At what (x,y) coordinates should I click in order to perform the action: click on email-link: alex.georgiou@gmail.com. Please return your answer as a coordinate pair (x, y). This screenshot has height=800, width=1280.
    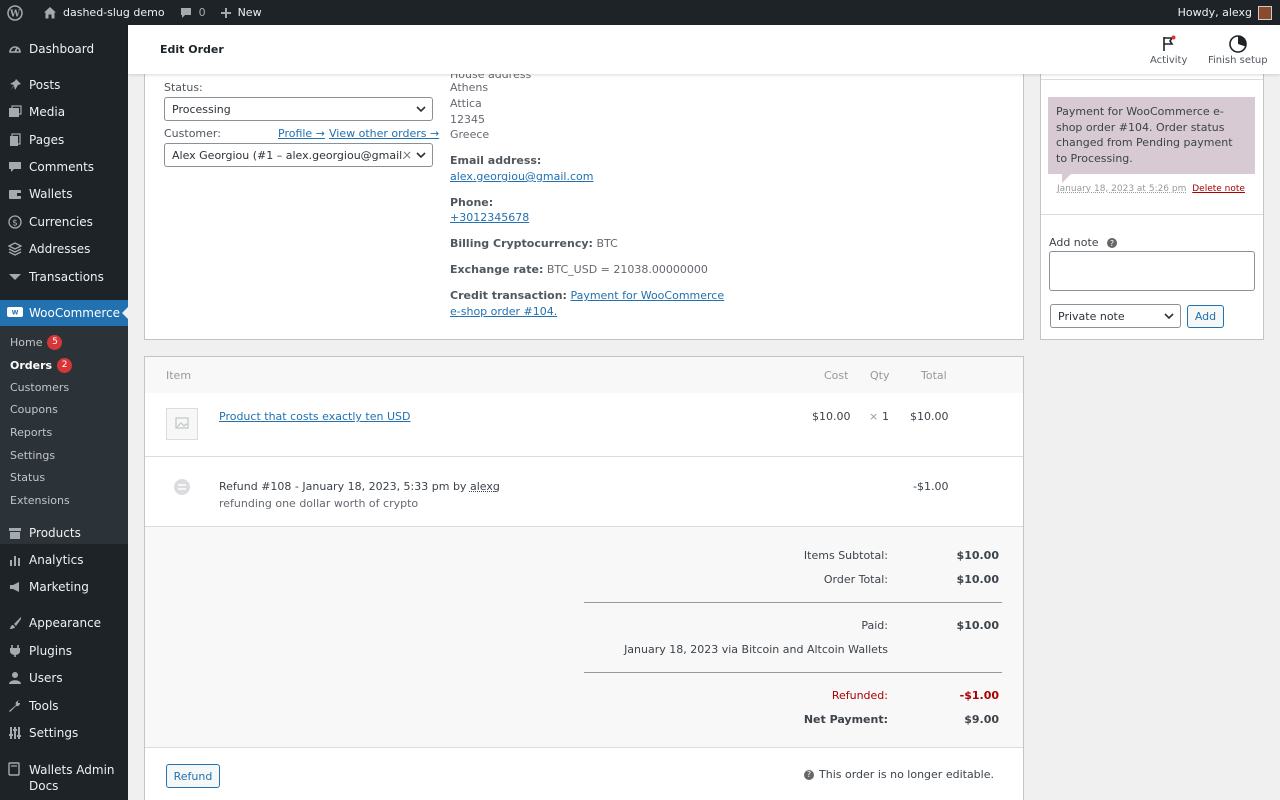
    Looking at the image, I should click on (521, 176).